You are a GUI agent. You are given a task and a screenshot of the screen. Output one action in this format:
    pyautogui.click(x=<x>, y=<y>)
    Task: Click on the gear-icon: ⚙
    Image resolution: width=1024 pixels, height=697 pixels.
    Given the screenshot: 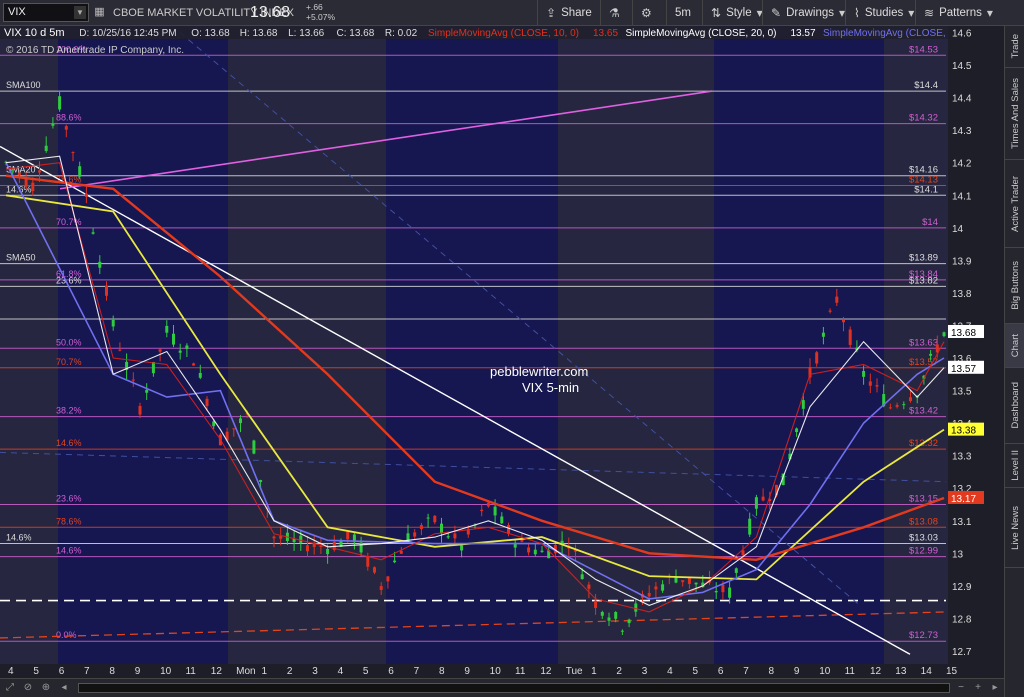 What is the action you would take?
    pyautogui.click(x=646, y=13)
    